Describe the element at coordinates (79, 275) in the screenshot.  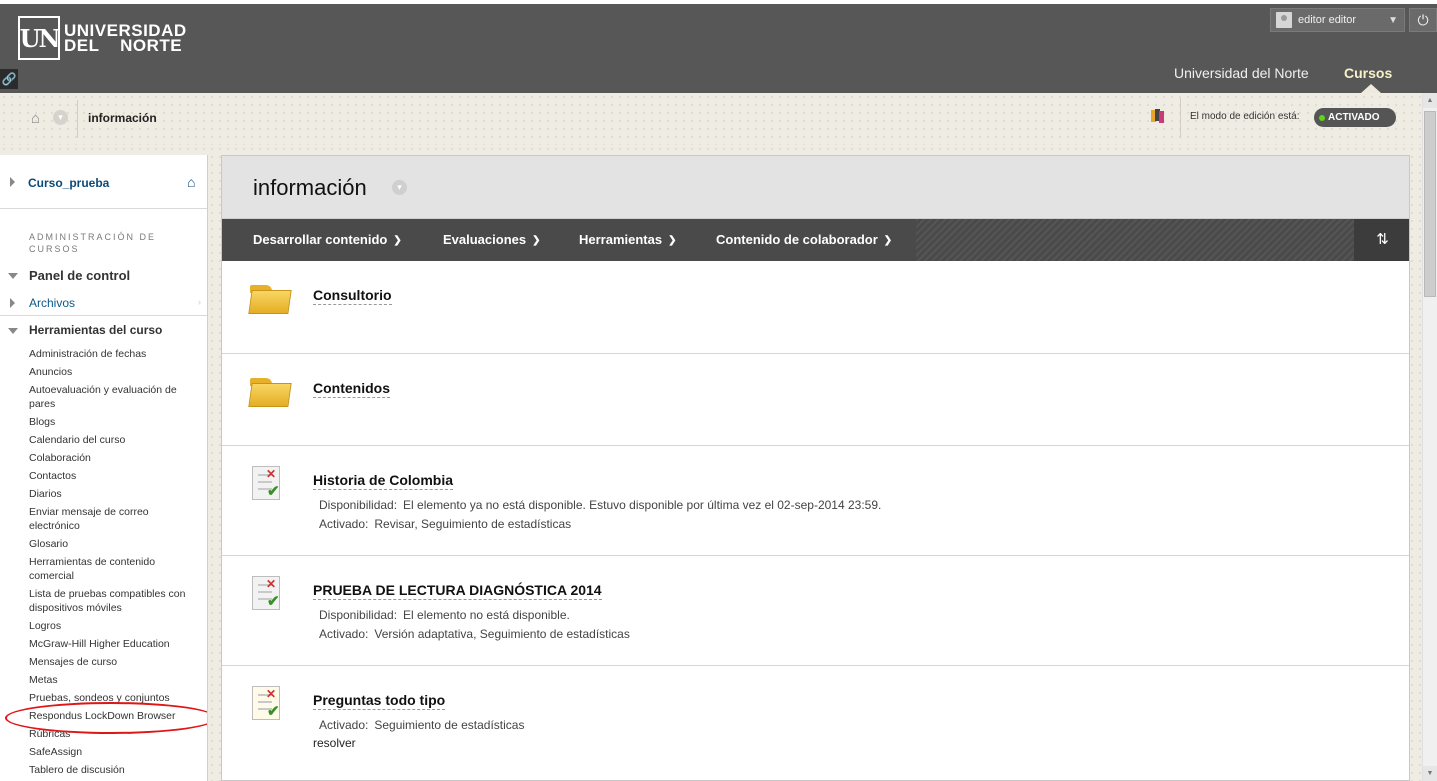
I see `panel-de-control: Panel de control` at that location.